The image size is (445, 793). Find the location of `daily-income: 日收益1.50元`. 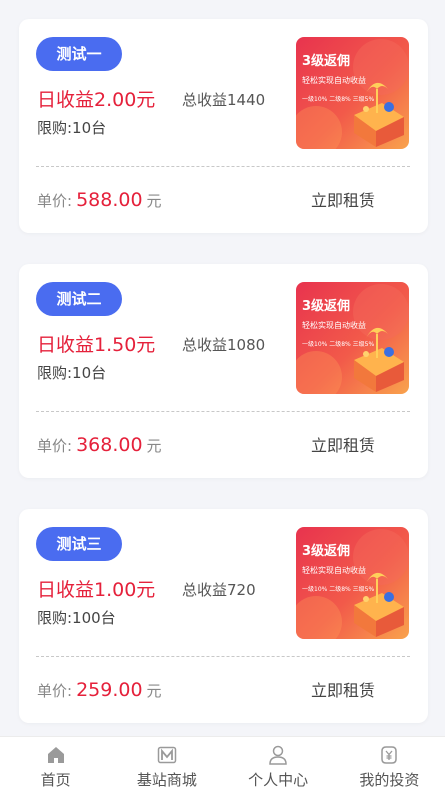

daily-income: 日收益1.50元 is located at coordinates (96, 345).